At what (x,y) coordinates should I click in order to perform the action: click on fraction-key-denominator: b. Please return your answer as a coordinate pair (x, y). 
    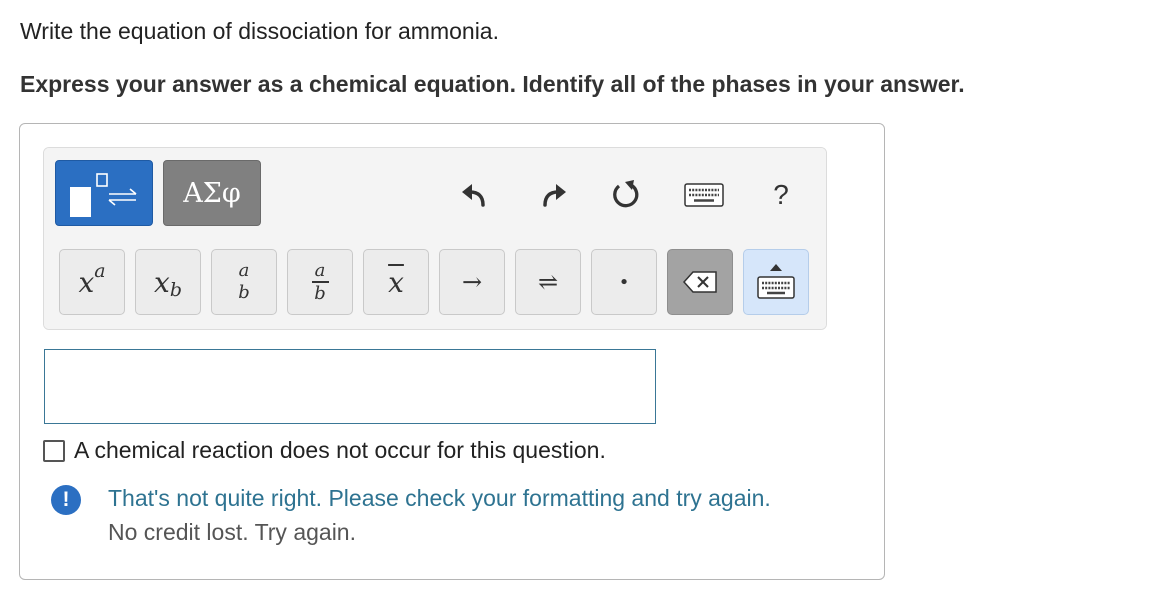
    Looking at the image, I should click on (244, 292).